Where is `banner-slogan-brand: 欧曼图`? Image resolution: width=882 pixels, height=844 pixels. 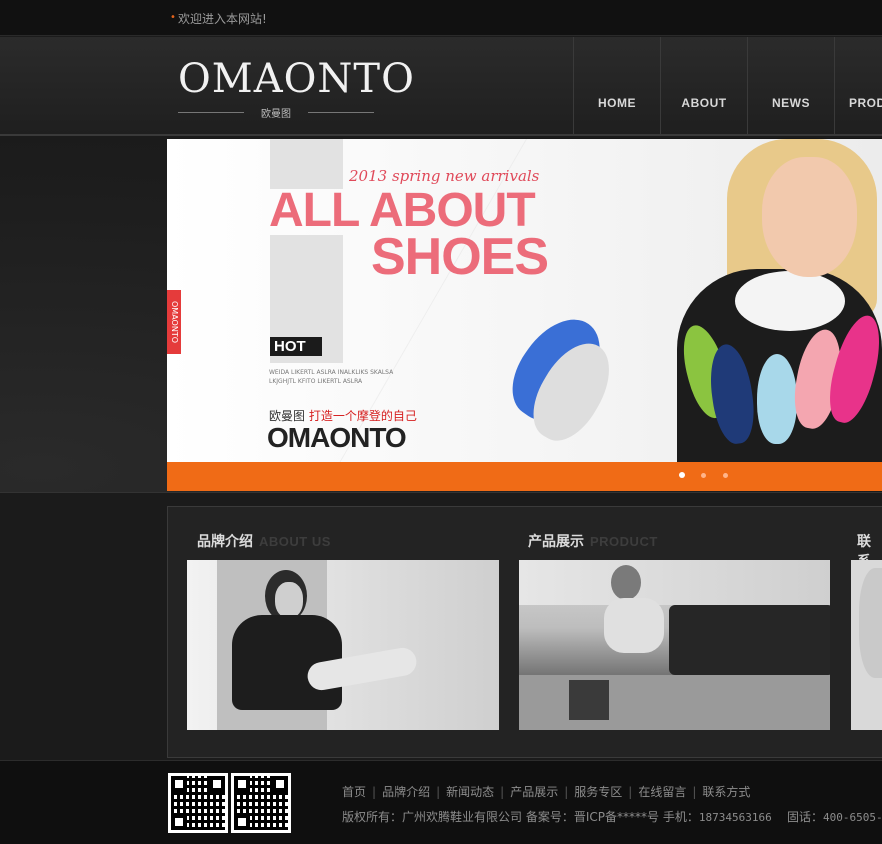
banner-slogan-brand: 欧曼图 is located at coordinates (287, 416).